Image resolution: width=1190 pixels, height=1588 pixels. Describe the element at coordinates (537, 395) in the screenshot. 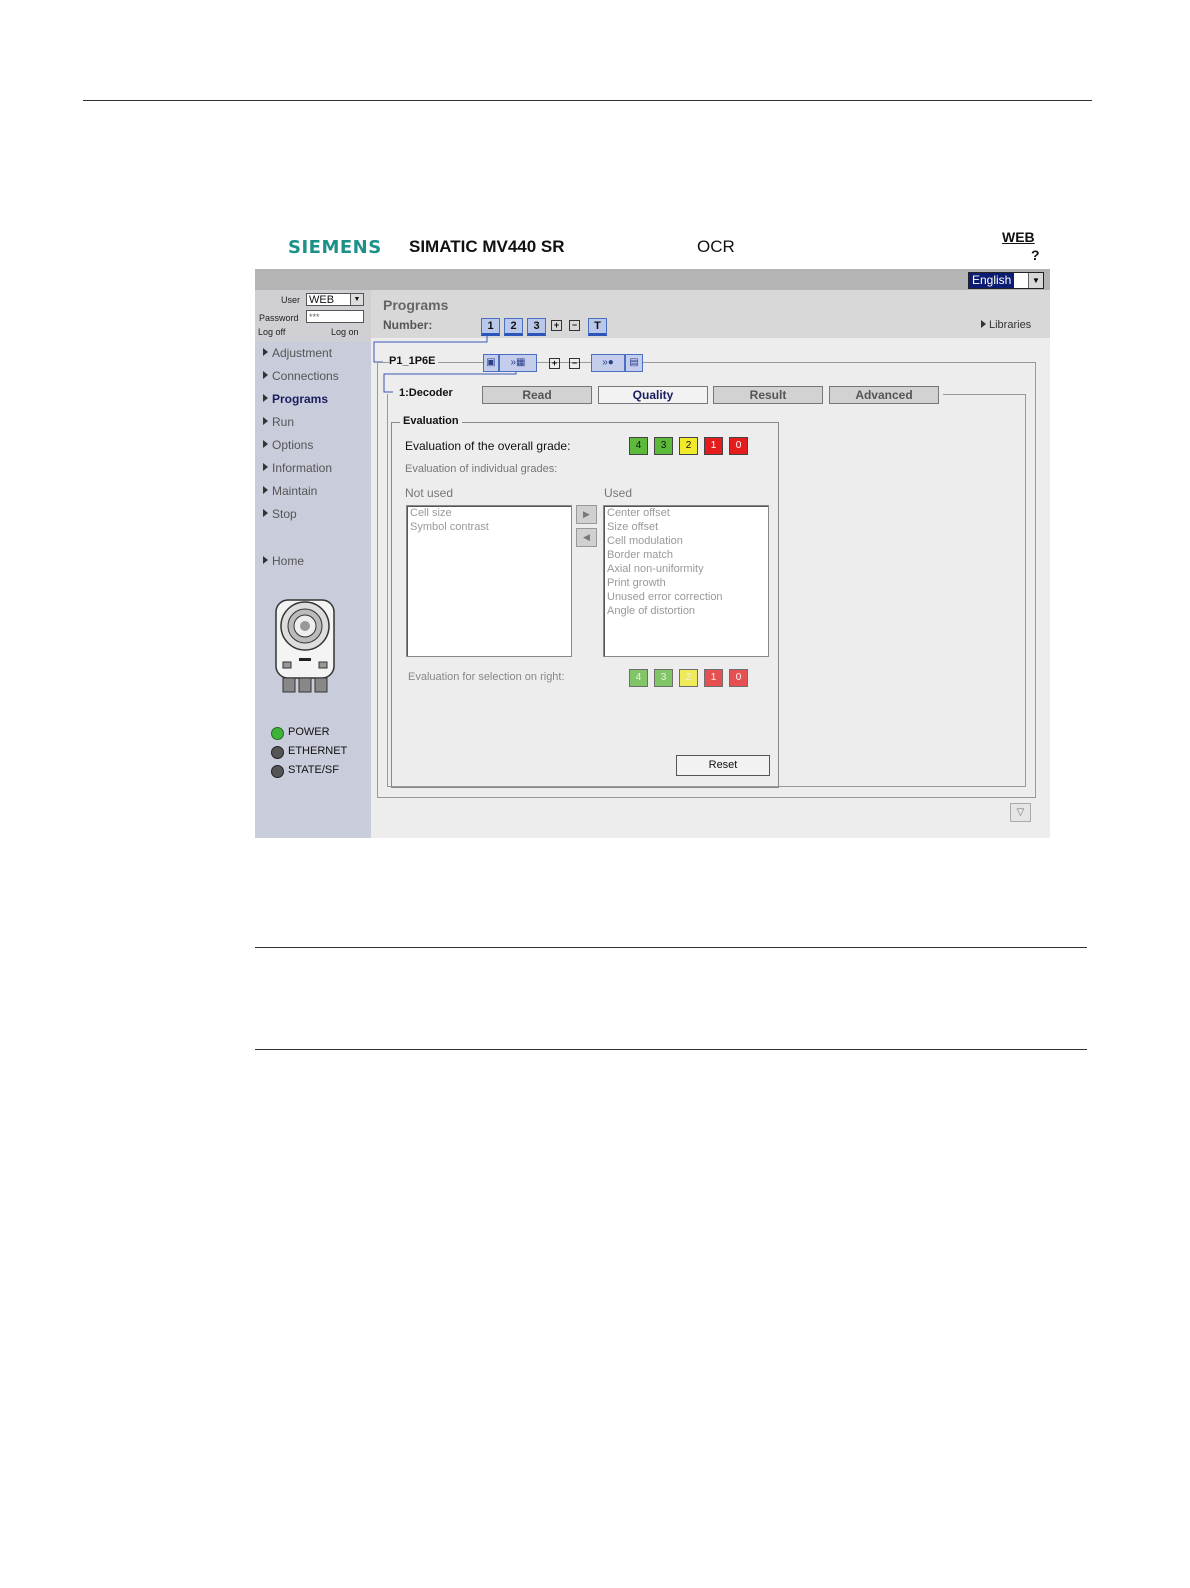

I see `tab-read: Read` at that location.